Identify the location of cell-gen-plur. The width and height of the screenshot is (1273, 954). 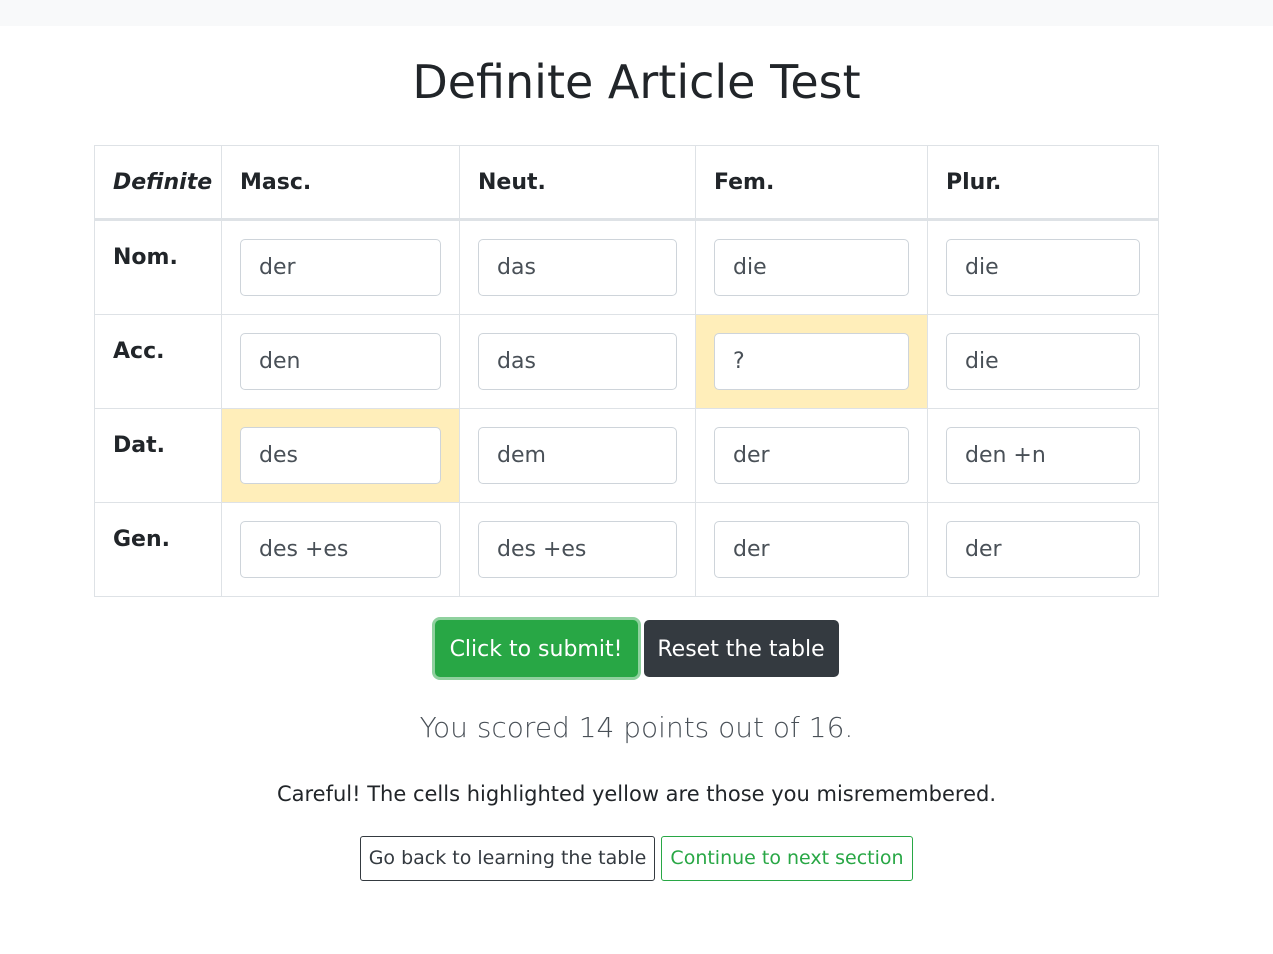
(1043, 549).